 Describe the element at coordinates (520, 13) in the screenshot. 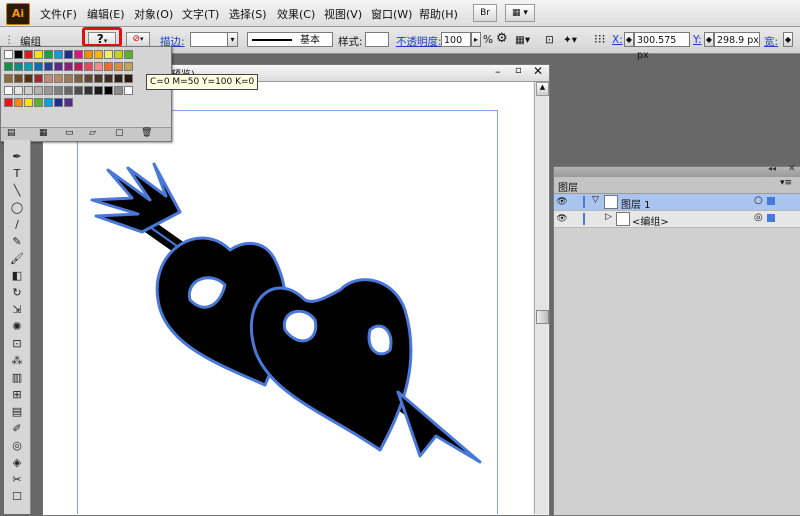

I see `arrange-documents-button: ▦ ▾` at that location.